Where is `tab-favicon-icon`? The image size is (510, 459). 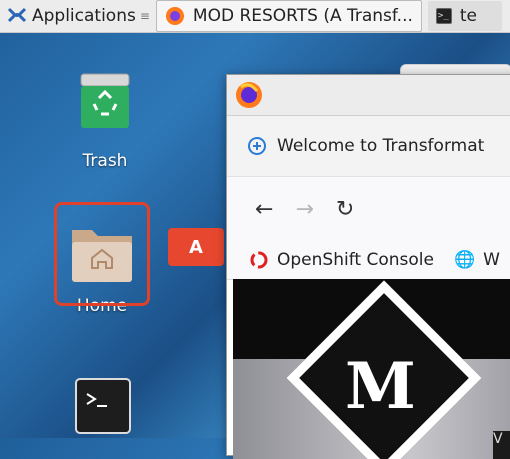
tab-favicon-icon is located at coordinates (257, 146).